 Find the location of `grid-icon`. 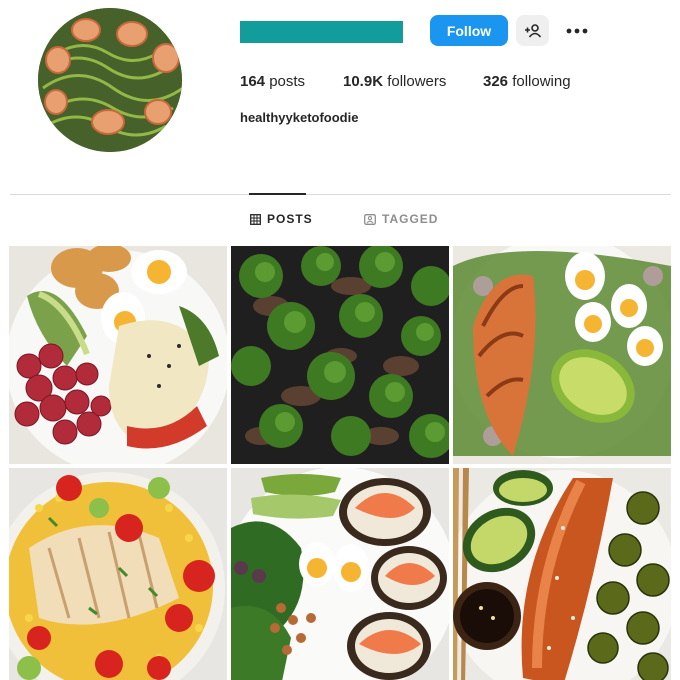

grid-icon is located at coordinates (255, 219).